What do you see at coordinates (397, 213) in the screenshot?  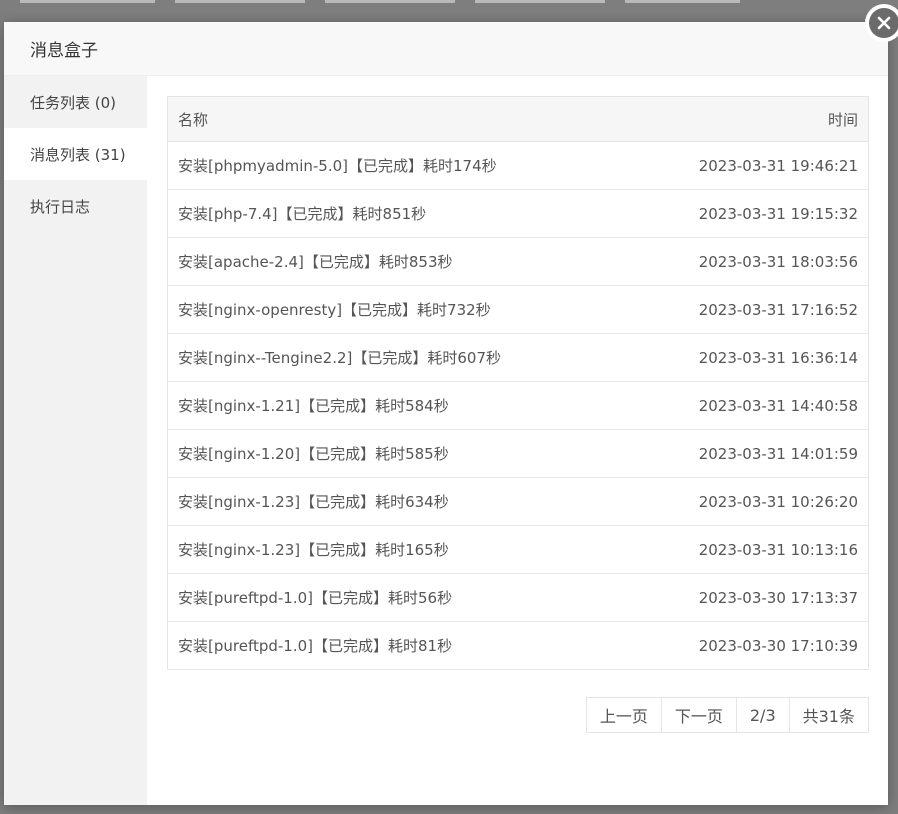 I see `message-name-cell: 安装[php-7.4]【已完成】耗时851秒` at bounding box center [397, 213].